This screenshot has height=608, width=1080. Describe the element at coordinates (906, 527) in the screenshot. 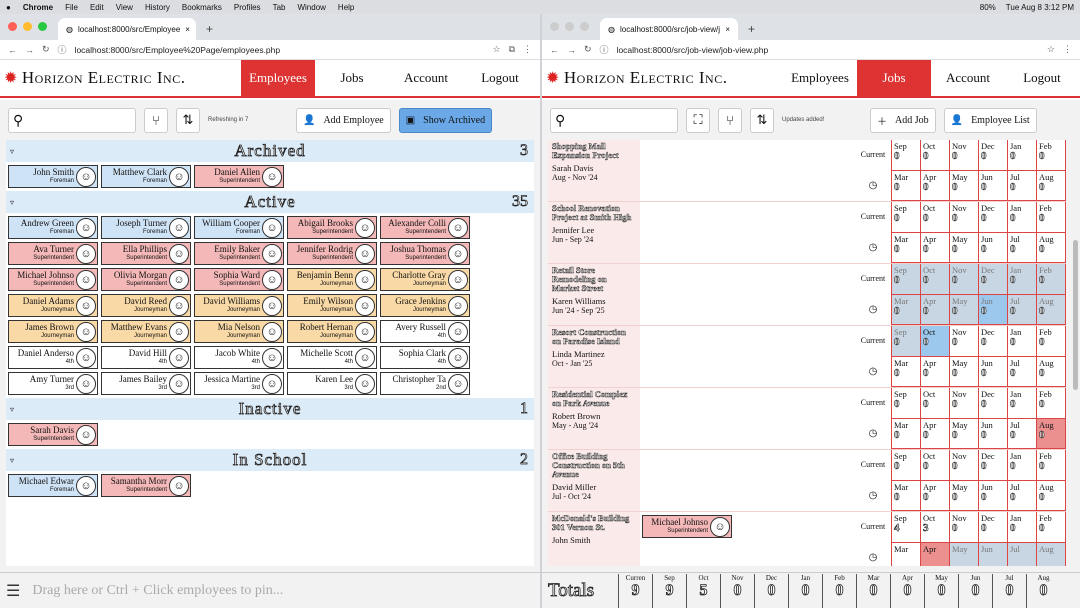

I see `month-cell: Sep 4` at that location.